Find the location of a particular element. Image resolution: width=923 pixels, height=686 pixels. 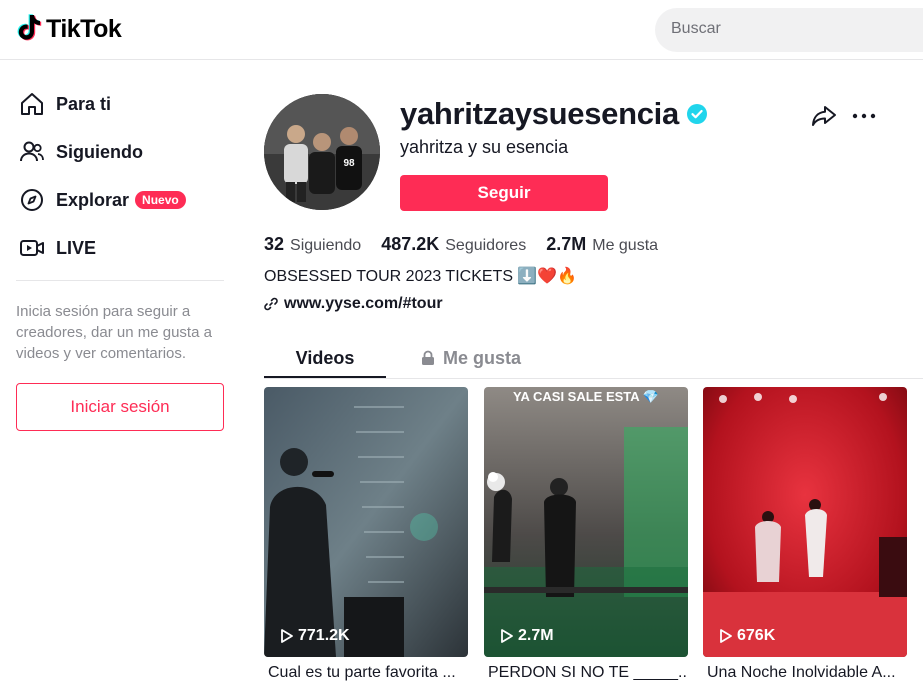

video-card: YA CASI SALE ESTA 💎 2.7M is located at coordinates (586, 522).